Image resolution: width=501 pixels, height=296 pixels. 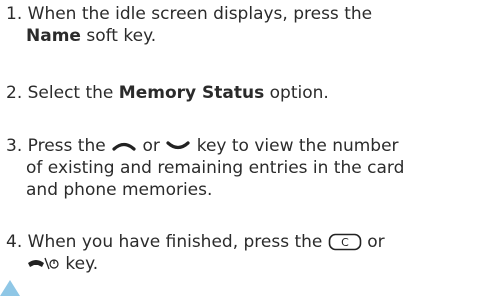 What do you see at coordinates (191, 93) in the screenshot?
I see `memory-status-option-label: Memory Status` at bounding box center [191, 93].